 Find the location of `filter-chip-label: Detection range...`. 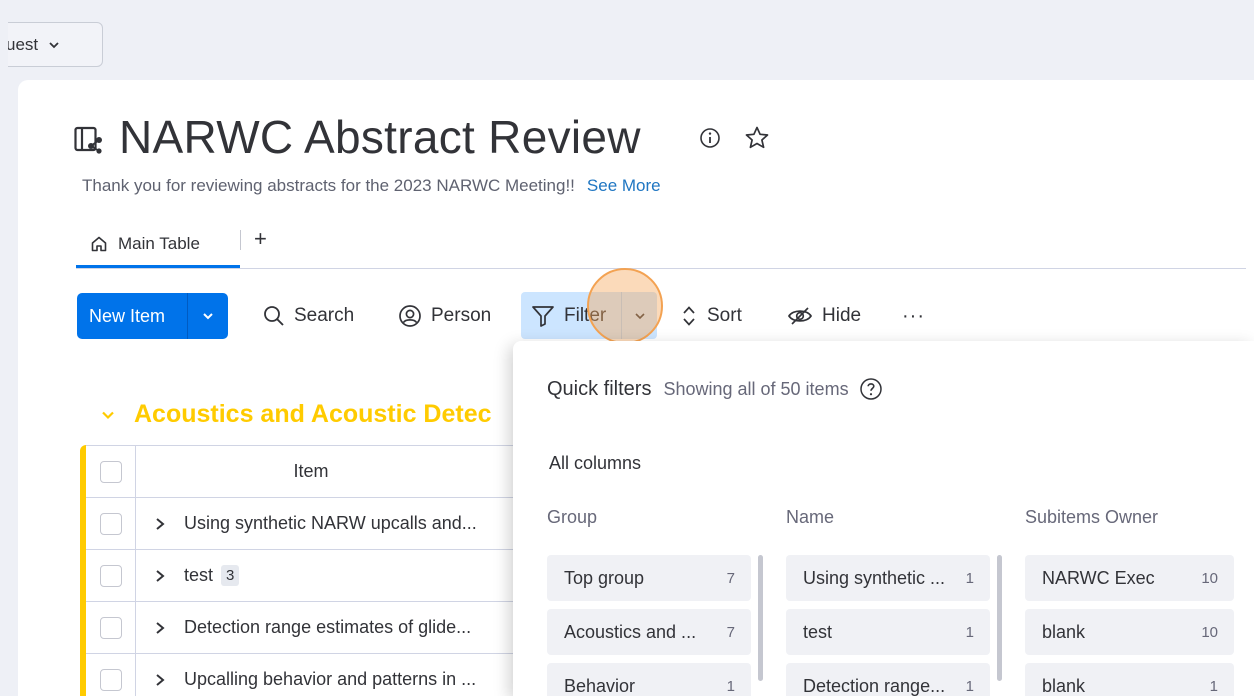

filter-chip-label: Detection range... is located at coordinates (874, 685).